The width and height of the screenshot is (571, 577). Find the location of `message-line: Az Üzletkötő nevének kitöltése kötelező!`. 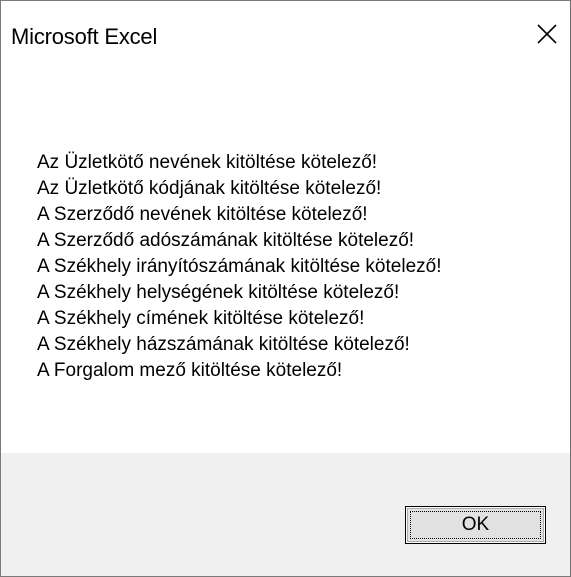

message-line: Az Üzletkötő nevének kitöltése kötelező! is located at coordinates (207, 162).